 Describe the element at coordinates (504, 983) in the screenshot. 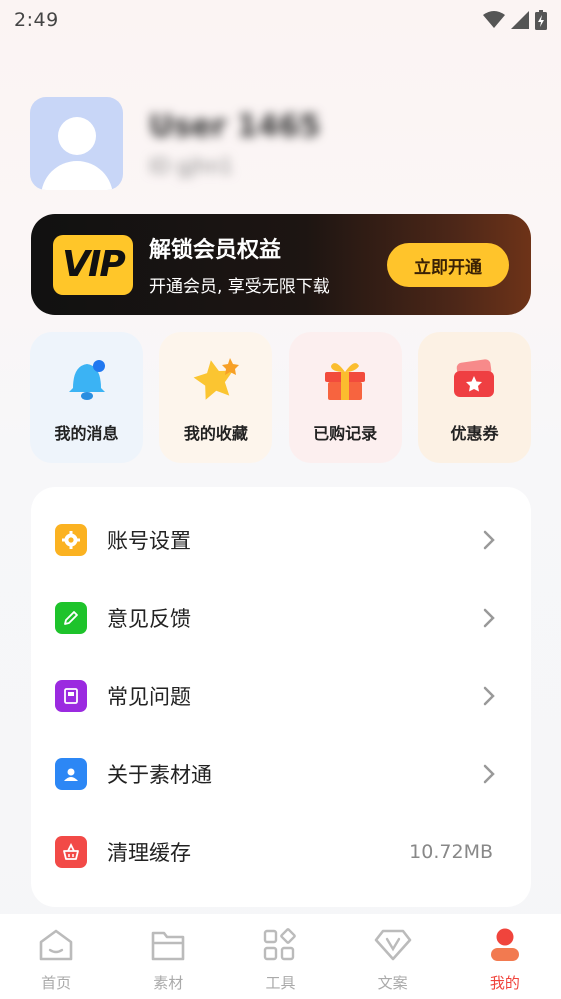

I see `tab-label: 我的` at that location.